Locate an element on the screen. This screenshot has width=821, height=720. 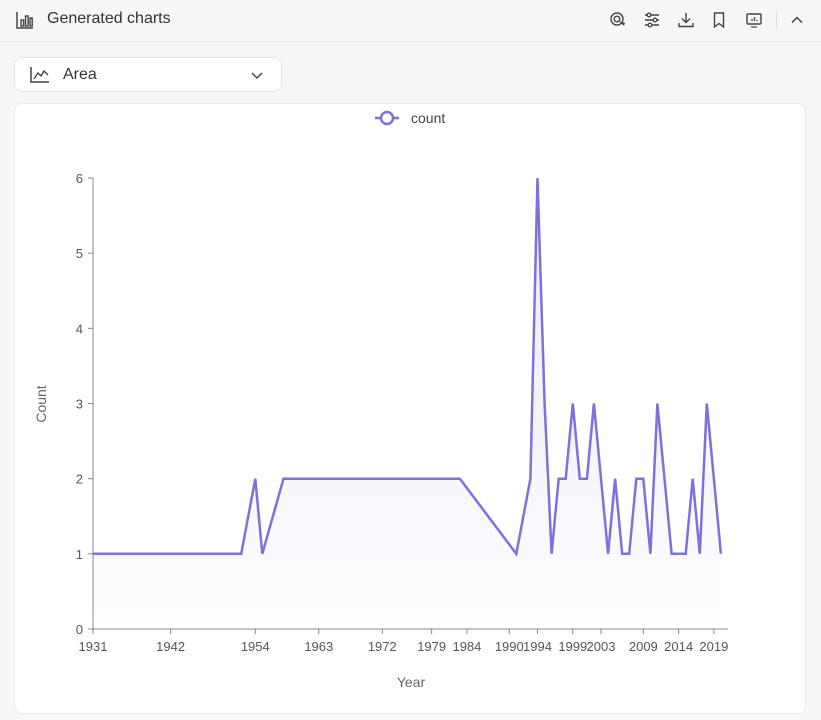
x-tick-label: 2009 is located at coordinates (643, 646).